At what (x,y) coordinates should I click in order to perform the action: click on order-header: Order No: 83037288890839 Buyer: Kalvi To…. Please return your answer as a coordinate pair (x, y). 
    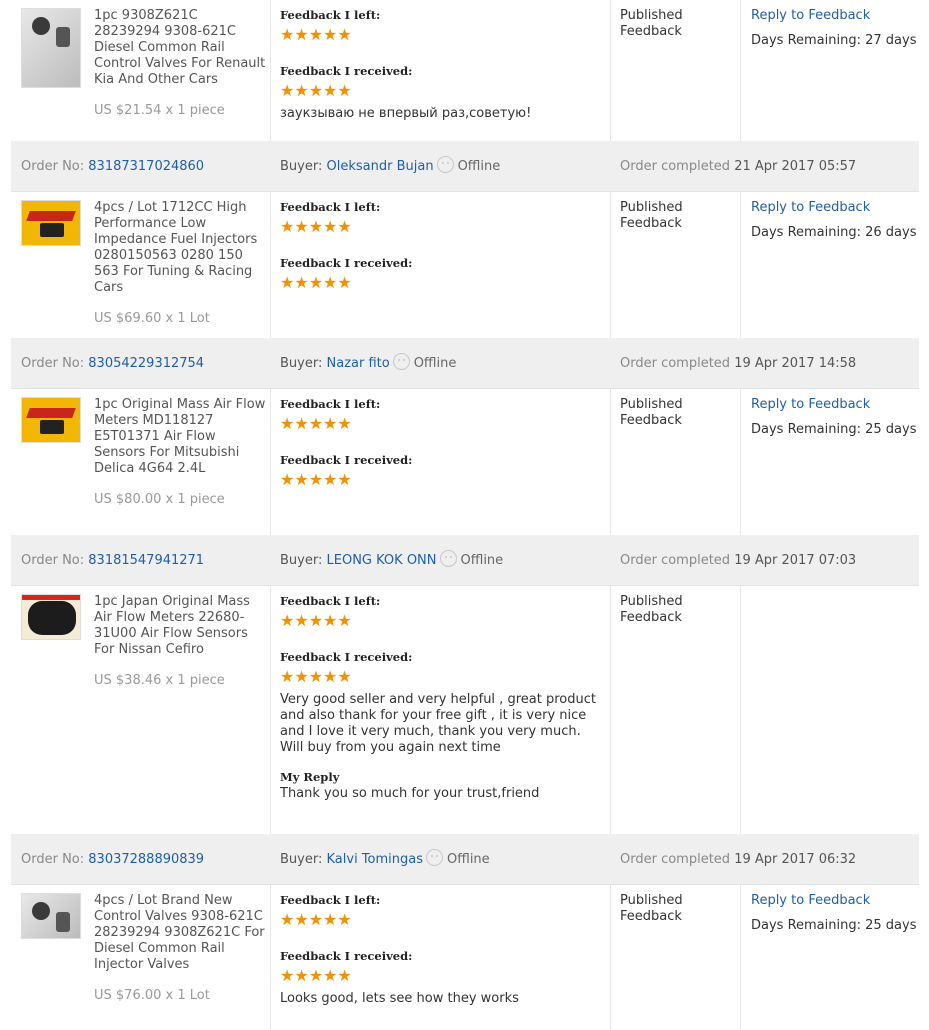
    Looking at the image, I should click on (465, 859).